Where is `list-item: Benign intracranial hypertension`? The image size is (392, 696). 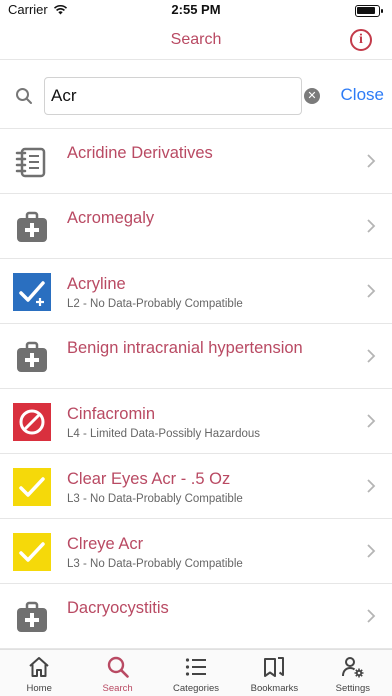 list-item: Benign intracranial hypertension is located at coordinates (196, 356).